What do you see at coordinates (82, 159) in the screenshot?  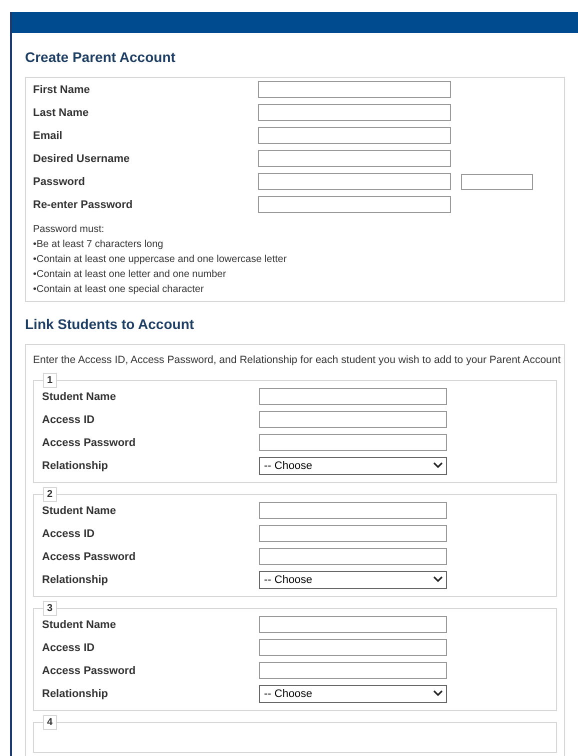 I see `field-label: Desired Username` at bounding box center [82, 159].